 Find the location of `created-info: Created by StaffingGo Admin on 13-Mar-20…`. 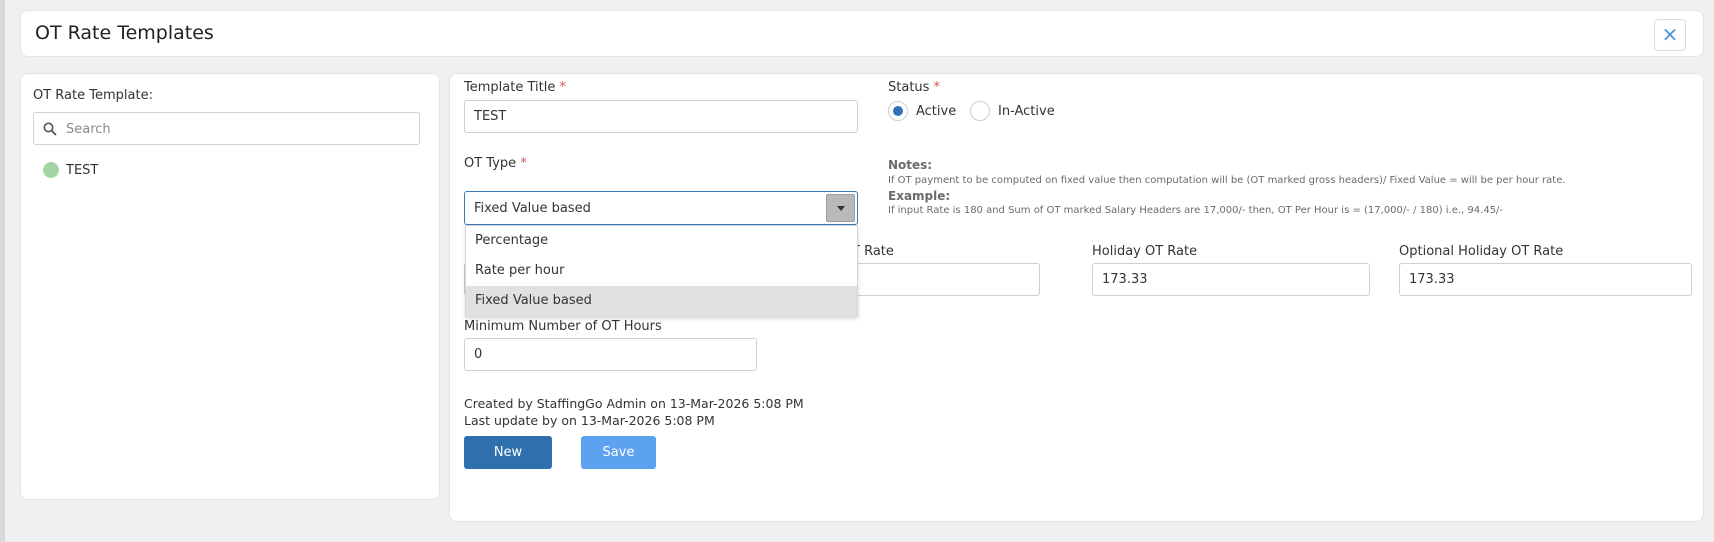

created-info: Created by StaffingGo Admin on 13-Mar-20… is located at coordinates (634, 403).